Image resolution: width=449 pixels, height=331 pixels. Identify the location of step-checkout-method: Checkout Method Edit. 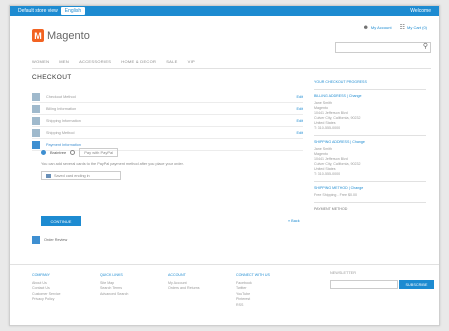
(167, 97).